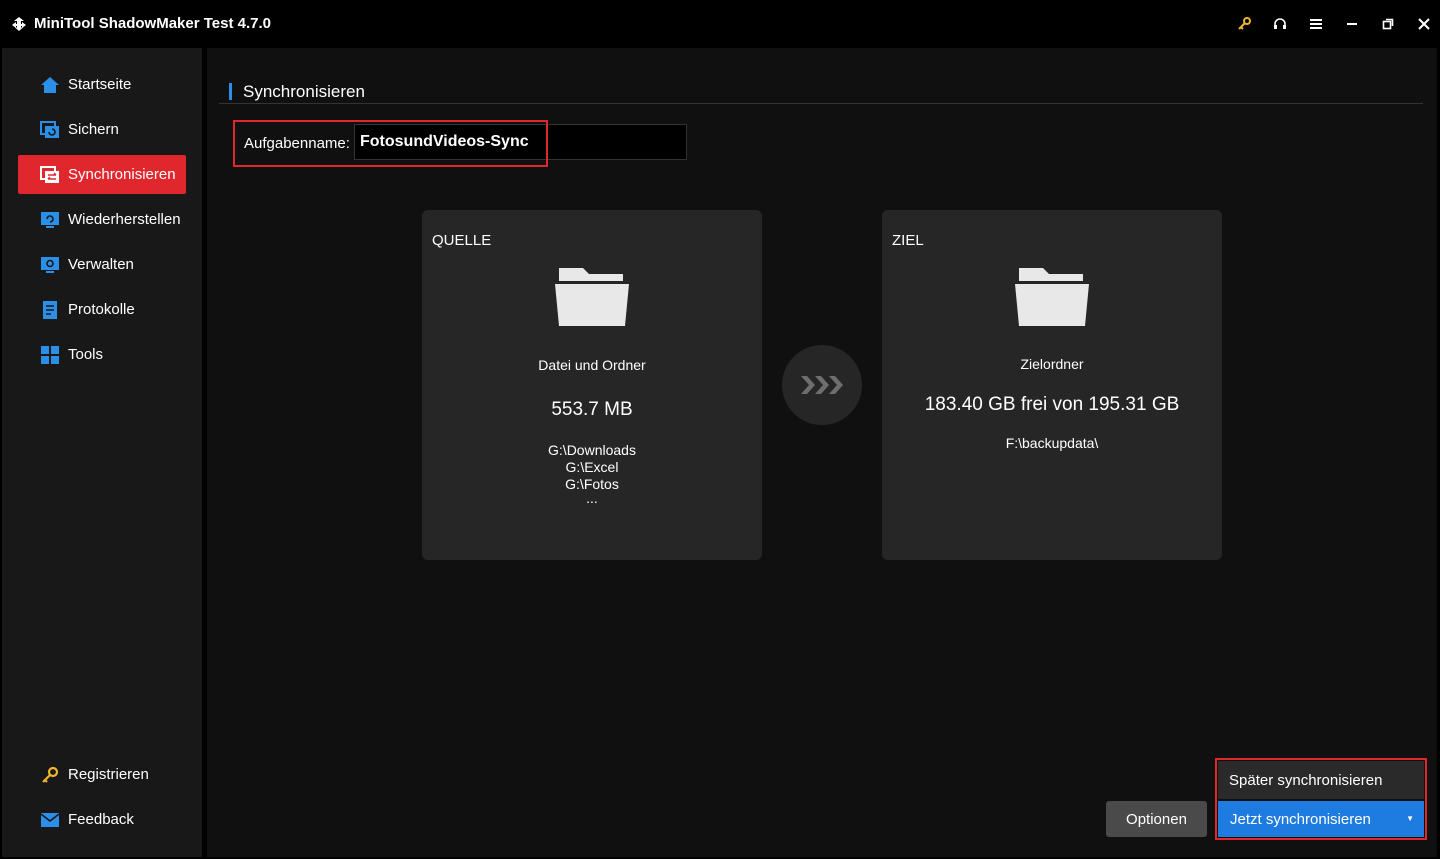  Describe the element at coordinates (1052, 404) in the screenshot. I see `target-space: 183.40 GB frei von 195.31 GB` at that location.